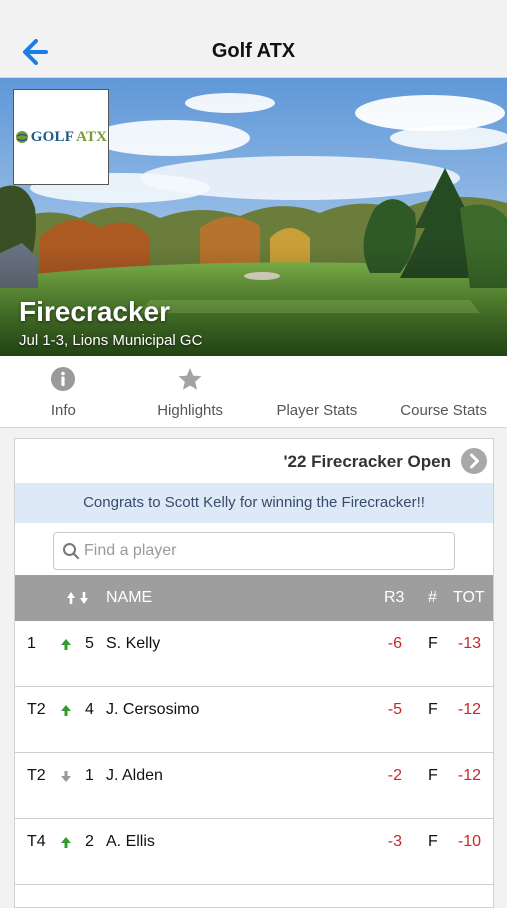 The width and height of the screenshot is (507, 908). Describe the element at coordinates (190, 410) in the screenshot. I see `tab-highlights-label: Highlights` at that location.